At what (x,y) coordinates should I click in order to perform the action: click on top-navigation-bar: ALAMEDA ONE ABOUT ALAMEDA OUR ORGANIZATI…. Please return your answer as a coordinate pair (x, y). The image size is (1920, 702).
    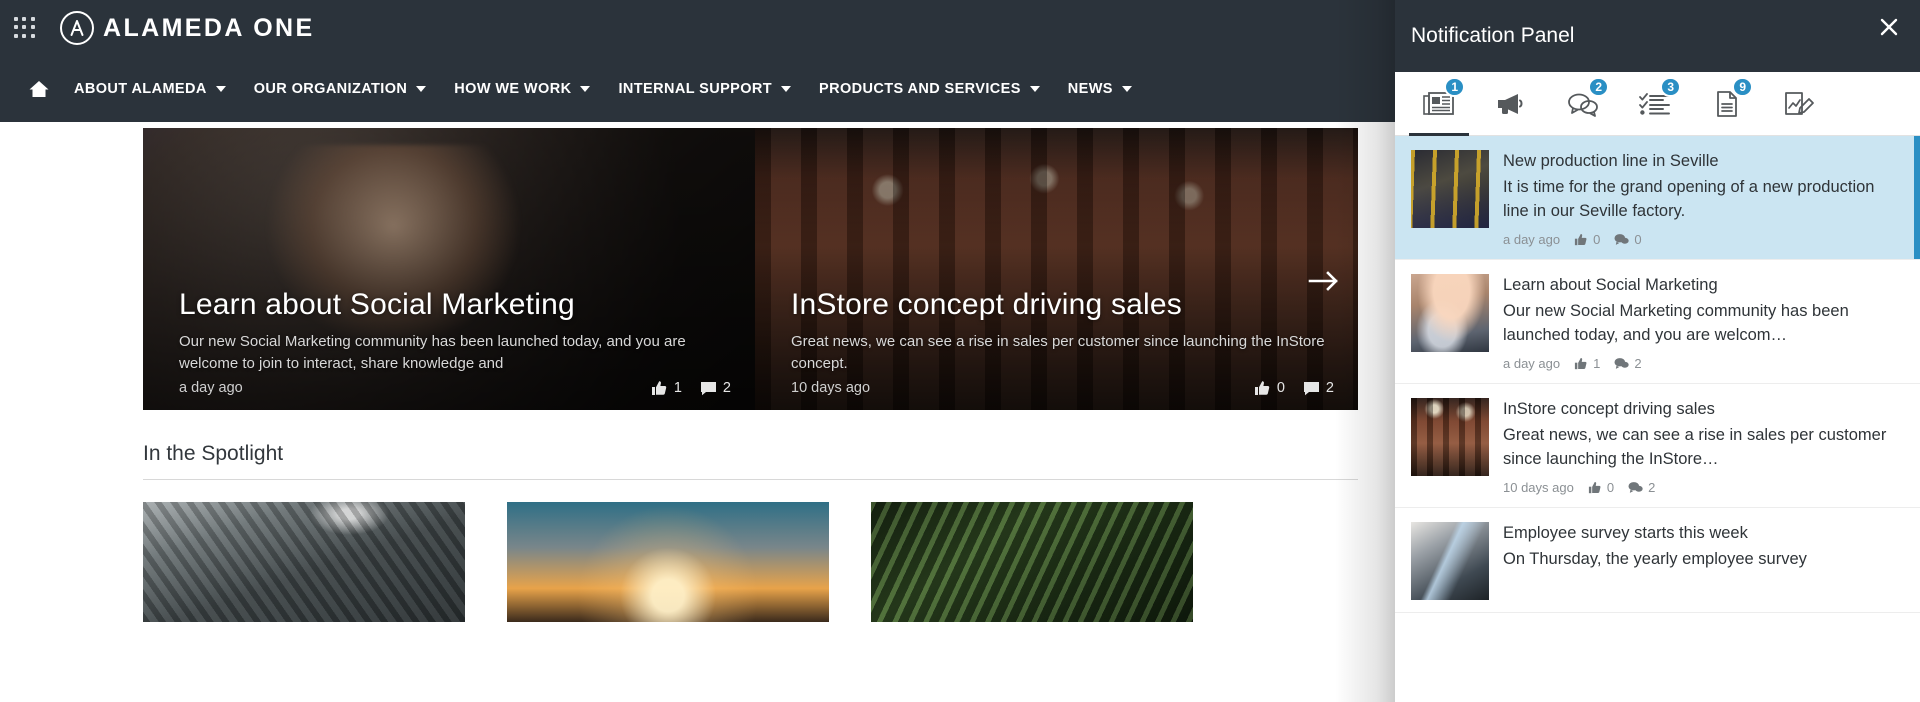
    Looking at the image, I should click on (697, 61).